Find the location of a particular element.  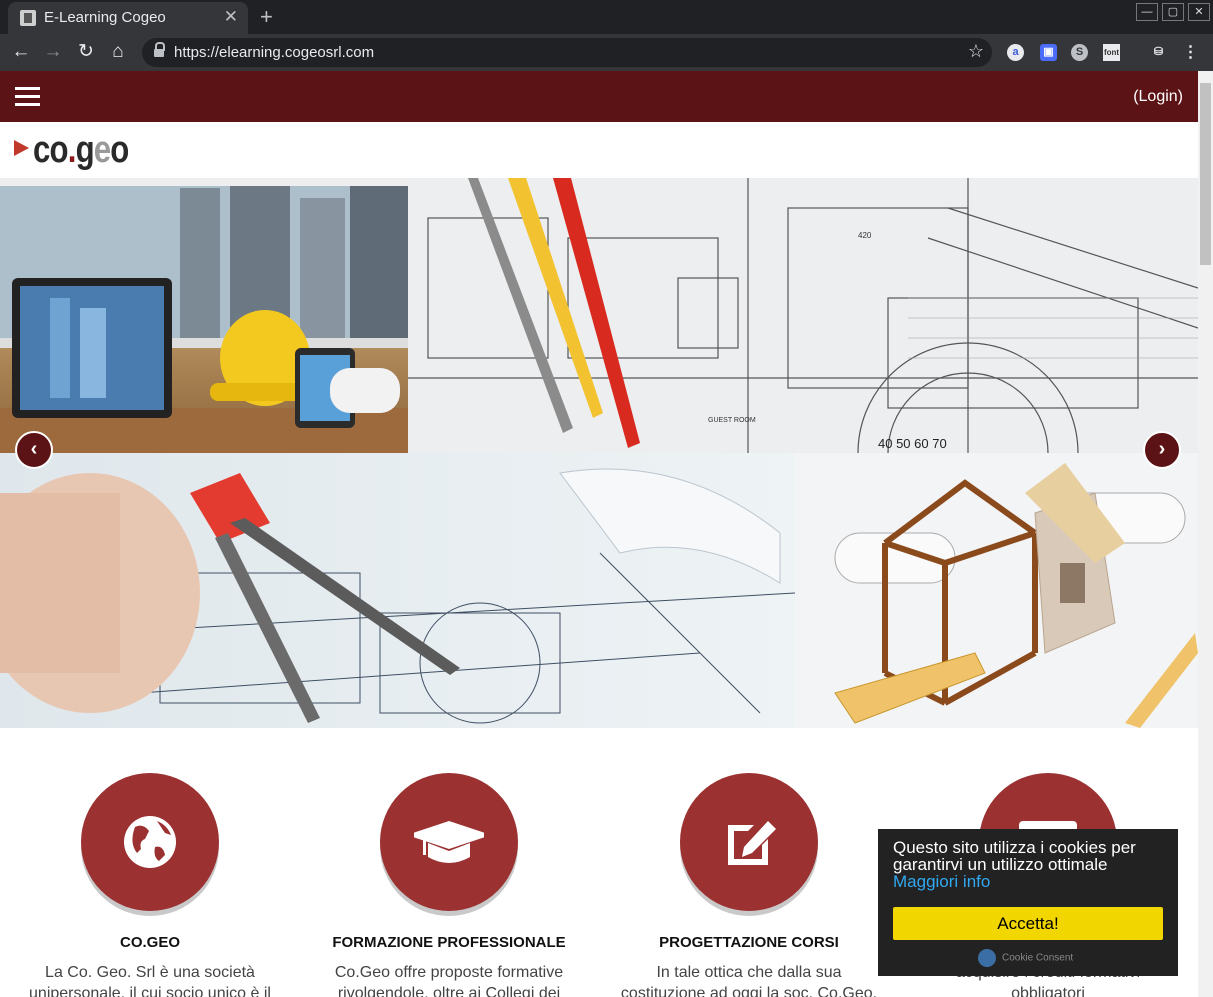

reload-icon: ↻ is located at coordinates (86, 52).